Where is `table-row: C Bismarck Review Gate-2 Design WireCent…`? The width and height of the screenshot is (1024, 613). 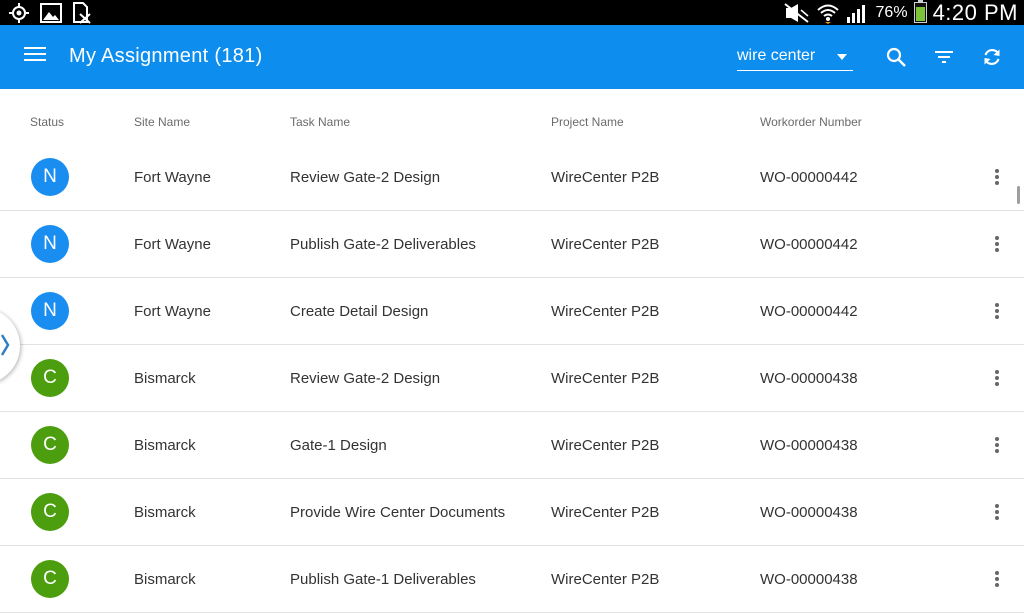
table-row: C Bismarck Review Gate-2 Design WireCent… is located at coordinates (512, 378).